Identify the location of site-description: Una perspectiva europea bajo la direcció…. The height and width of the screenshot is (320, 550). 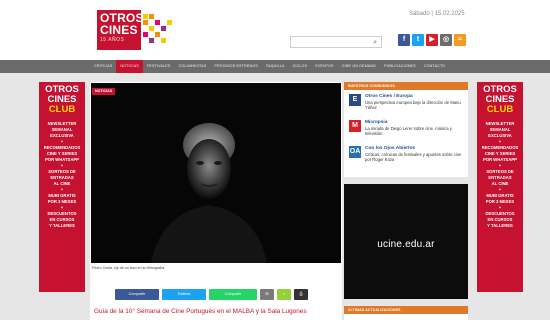
(413, 105).